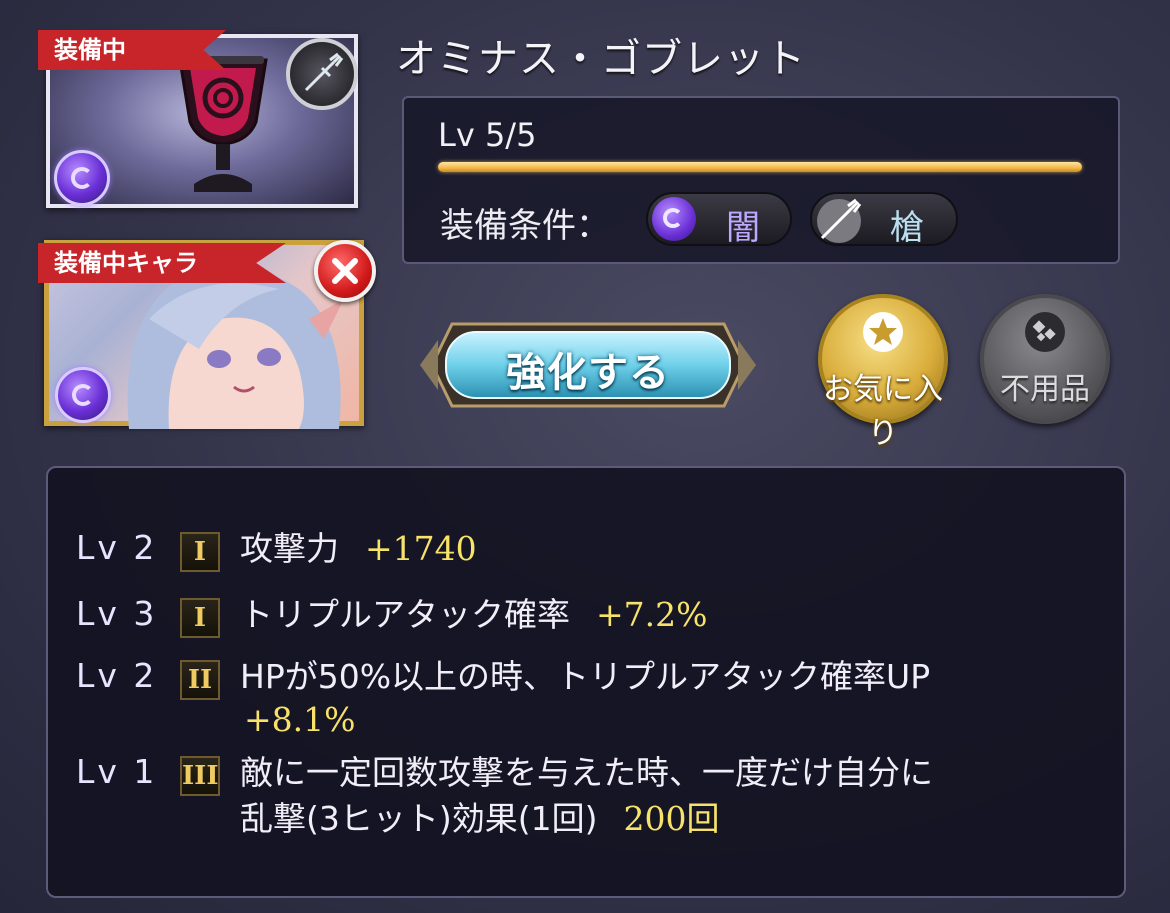  What do you see at coordinates (200, 680) in the screenshot?
I see `skill-rank-badge: II` at bounding box center [200, 680].